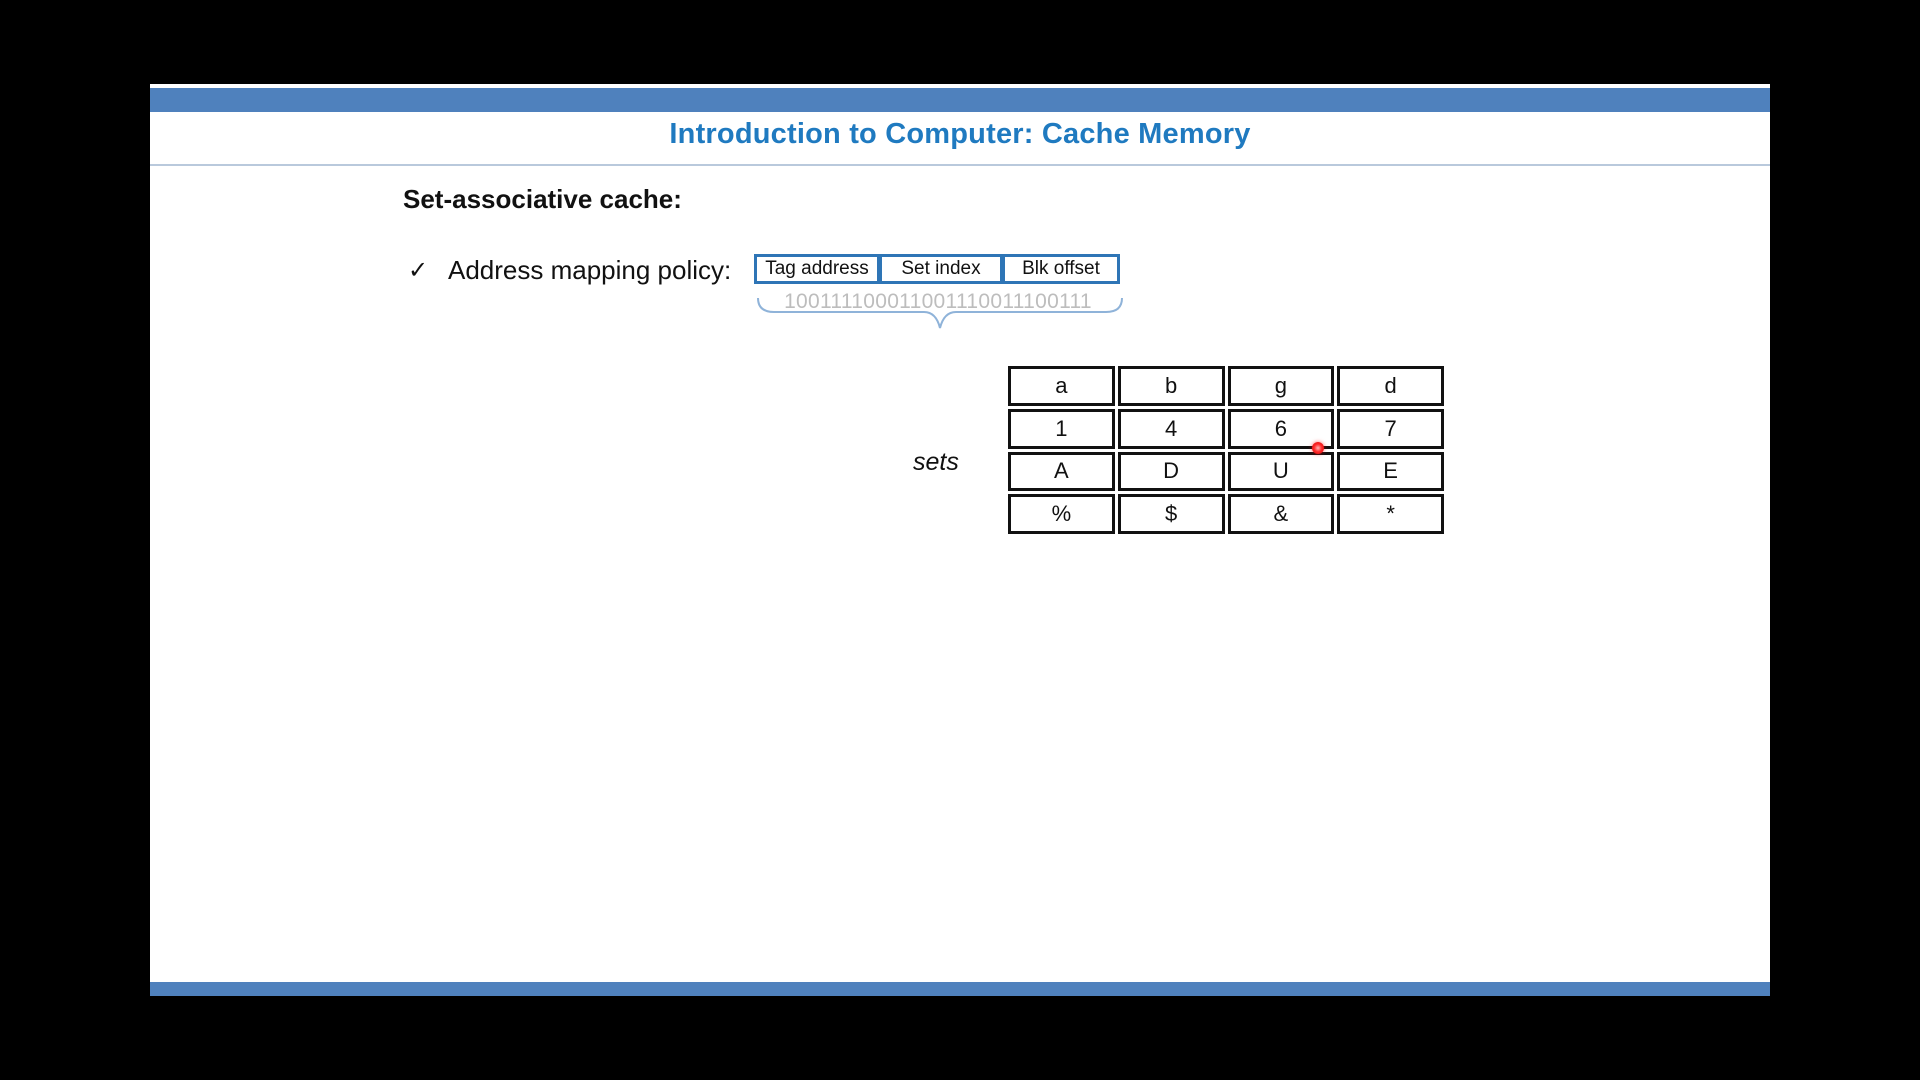  I want to click on cache-cell: &, so click(1281, 514).